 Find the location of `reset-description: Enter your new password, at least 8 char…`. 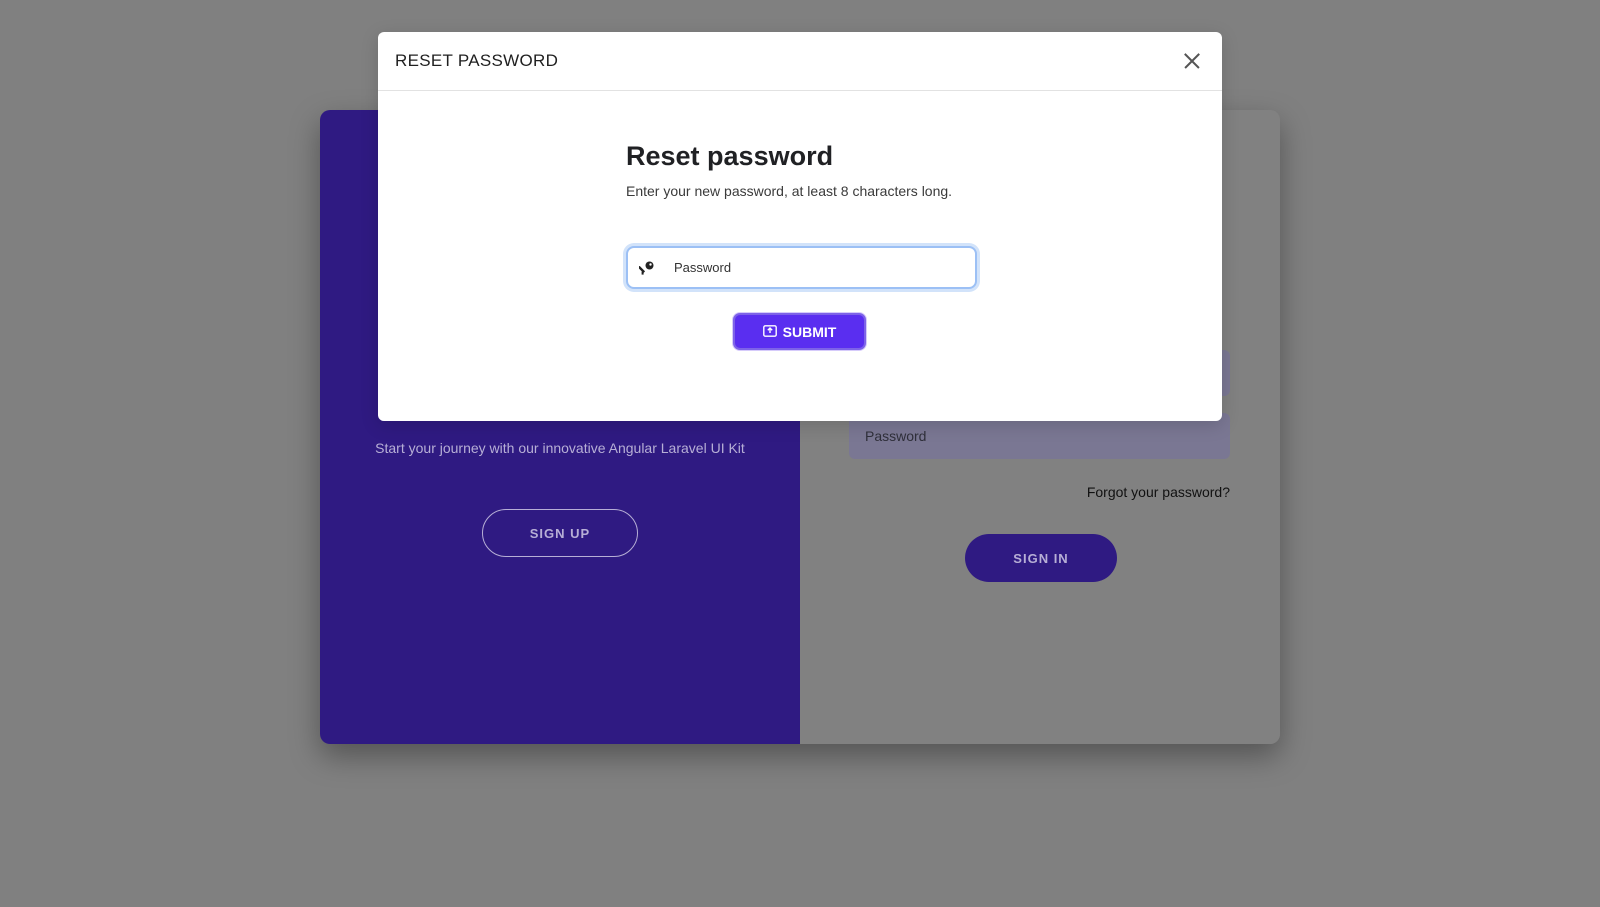

reset-description: Enter your new password, at least 8 char… is located at coordinates (789, 191).